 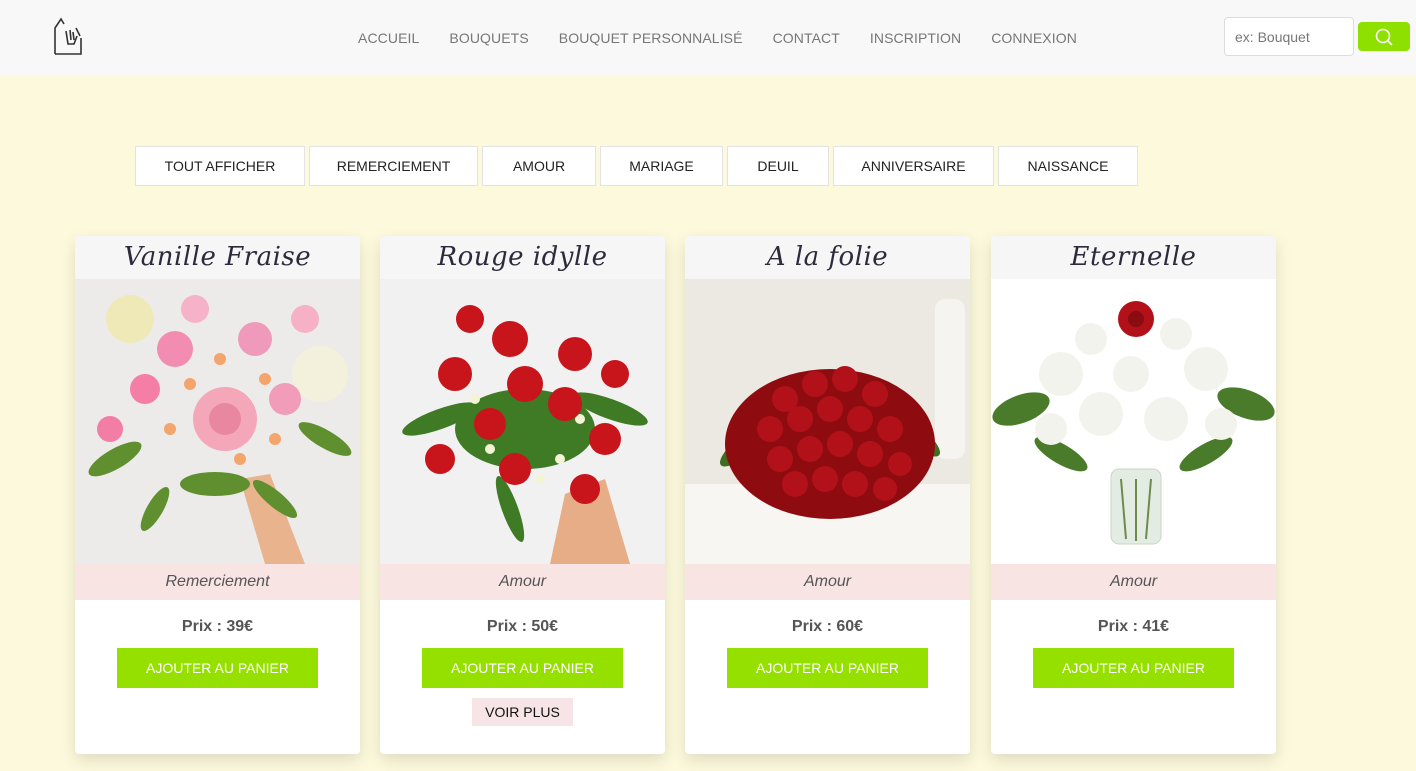 I want to click on logo-icon, so click(x=68, y=36).